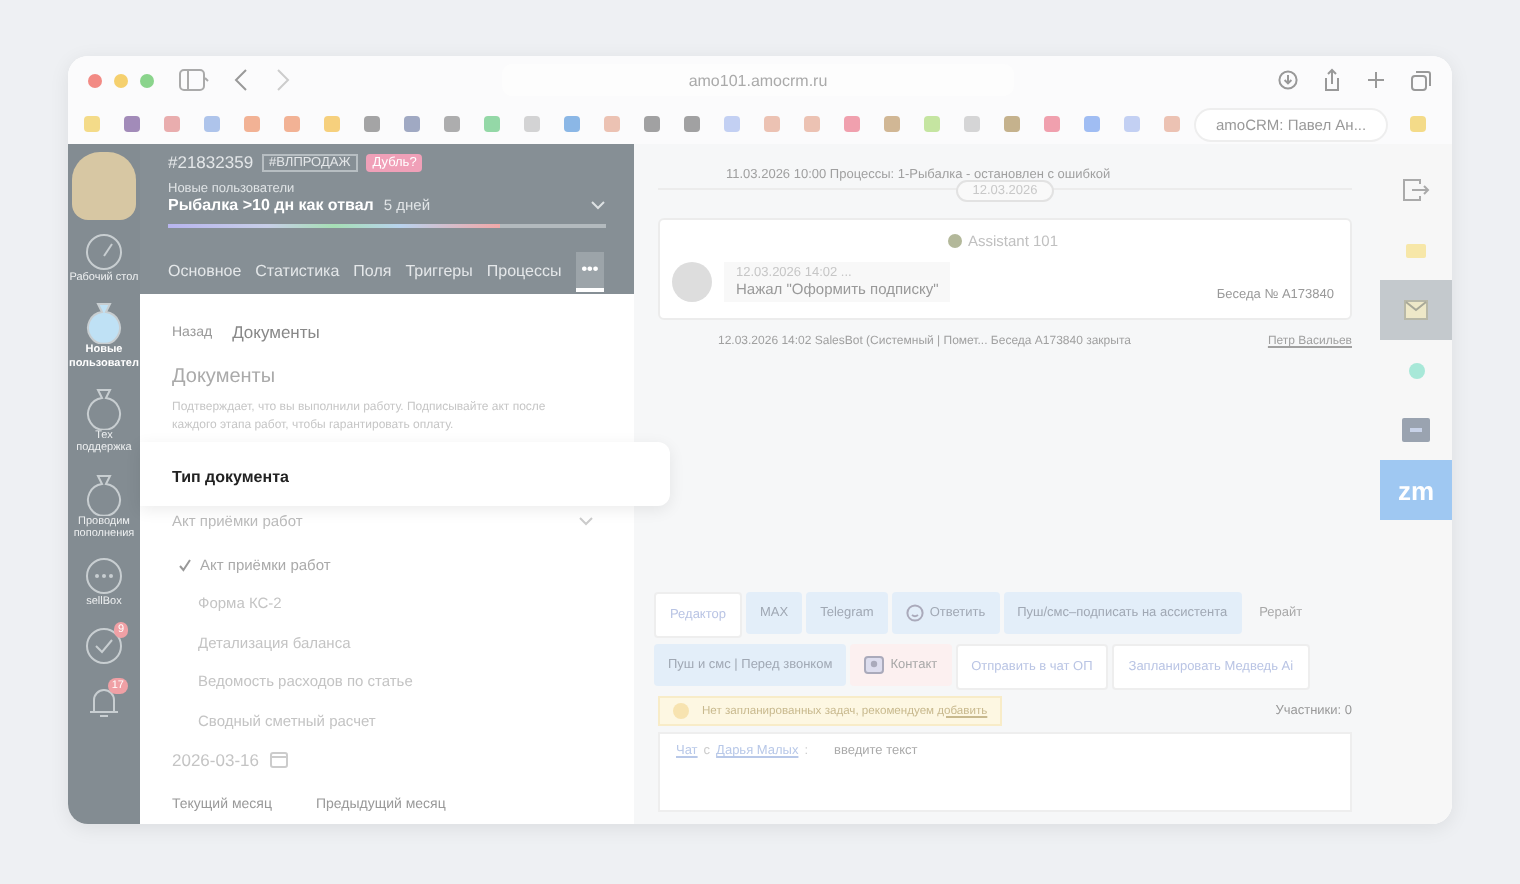  I want to click on smile-icon, so click(914, 613).